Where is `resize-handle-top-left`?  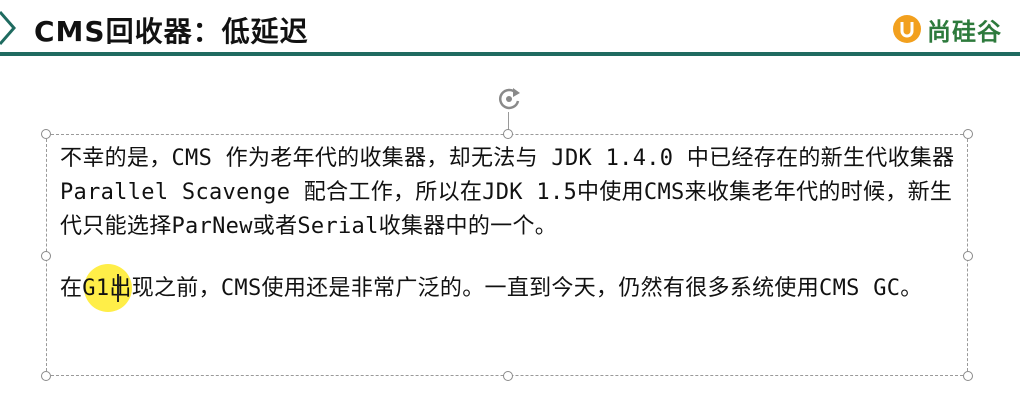 resize-handle-top-left is located at coordinates (46, 134).